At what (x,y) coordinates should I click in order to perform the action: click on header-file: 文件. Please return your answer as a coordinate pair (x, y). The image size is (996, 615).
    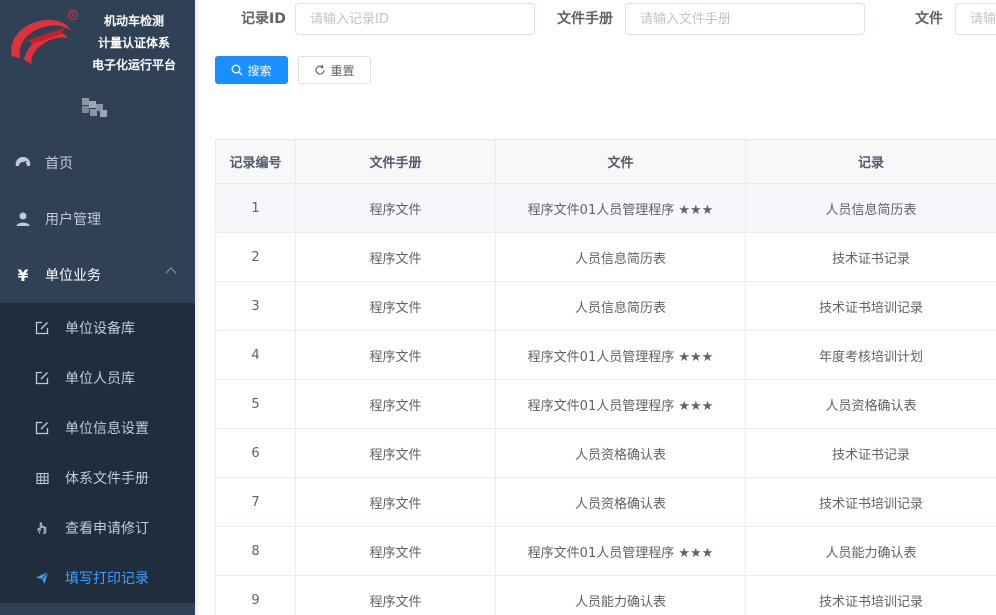
    Looking at the image, I should click on (620, 161).